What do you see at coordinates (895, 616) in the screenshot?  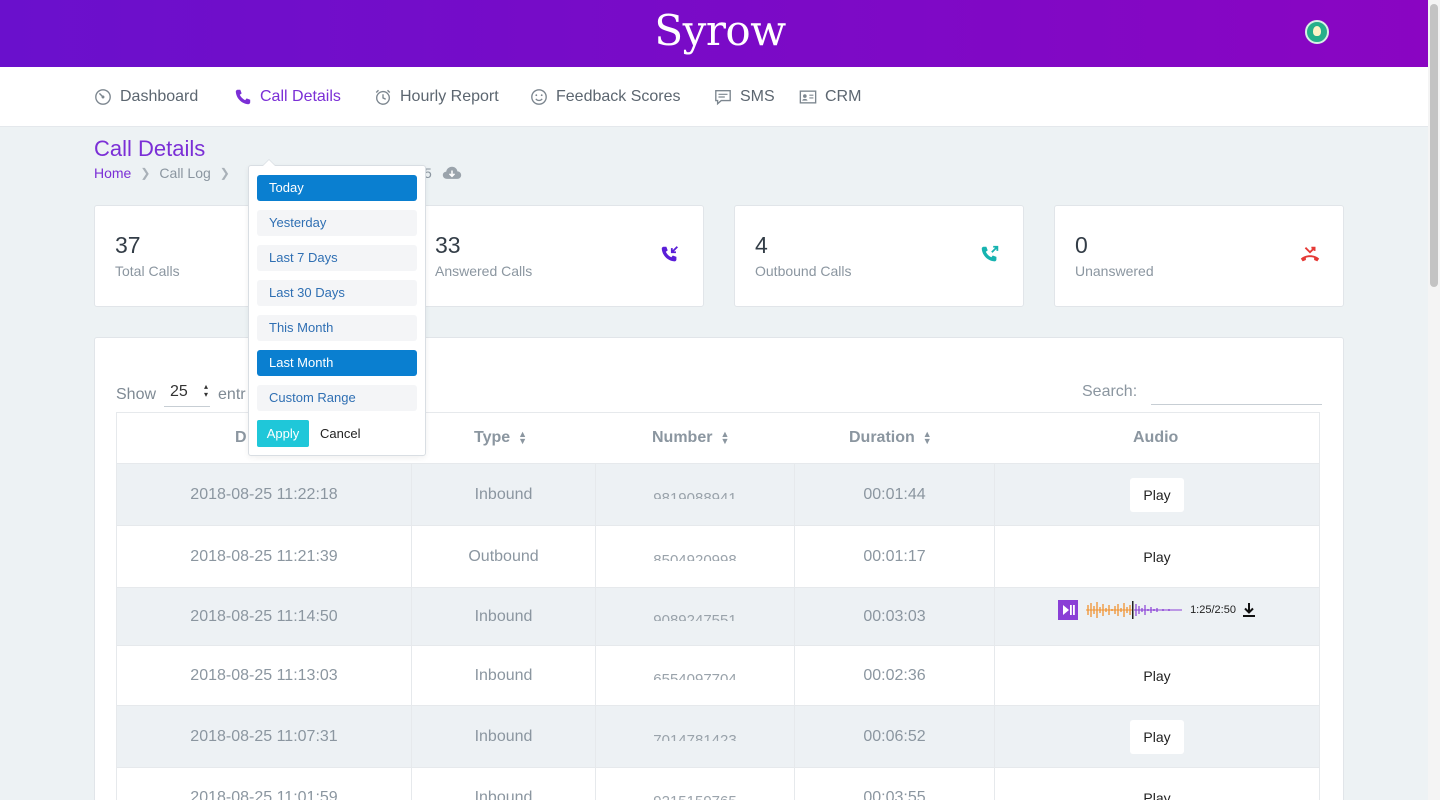 I see `cell-duration: 00:03:03` at bounding box center [895, 616].